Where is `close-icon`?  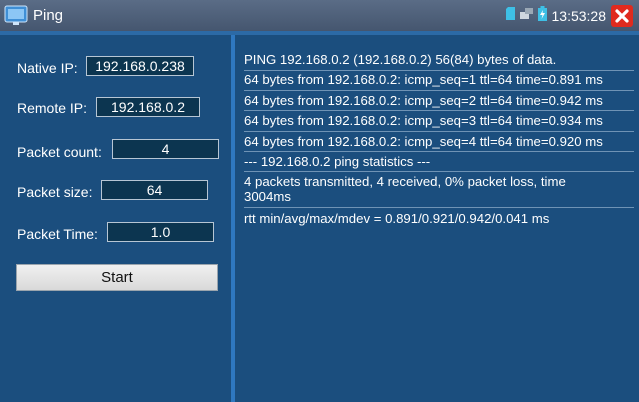
close-icon is located at coordinates (622, 15).